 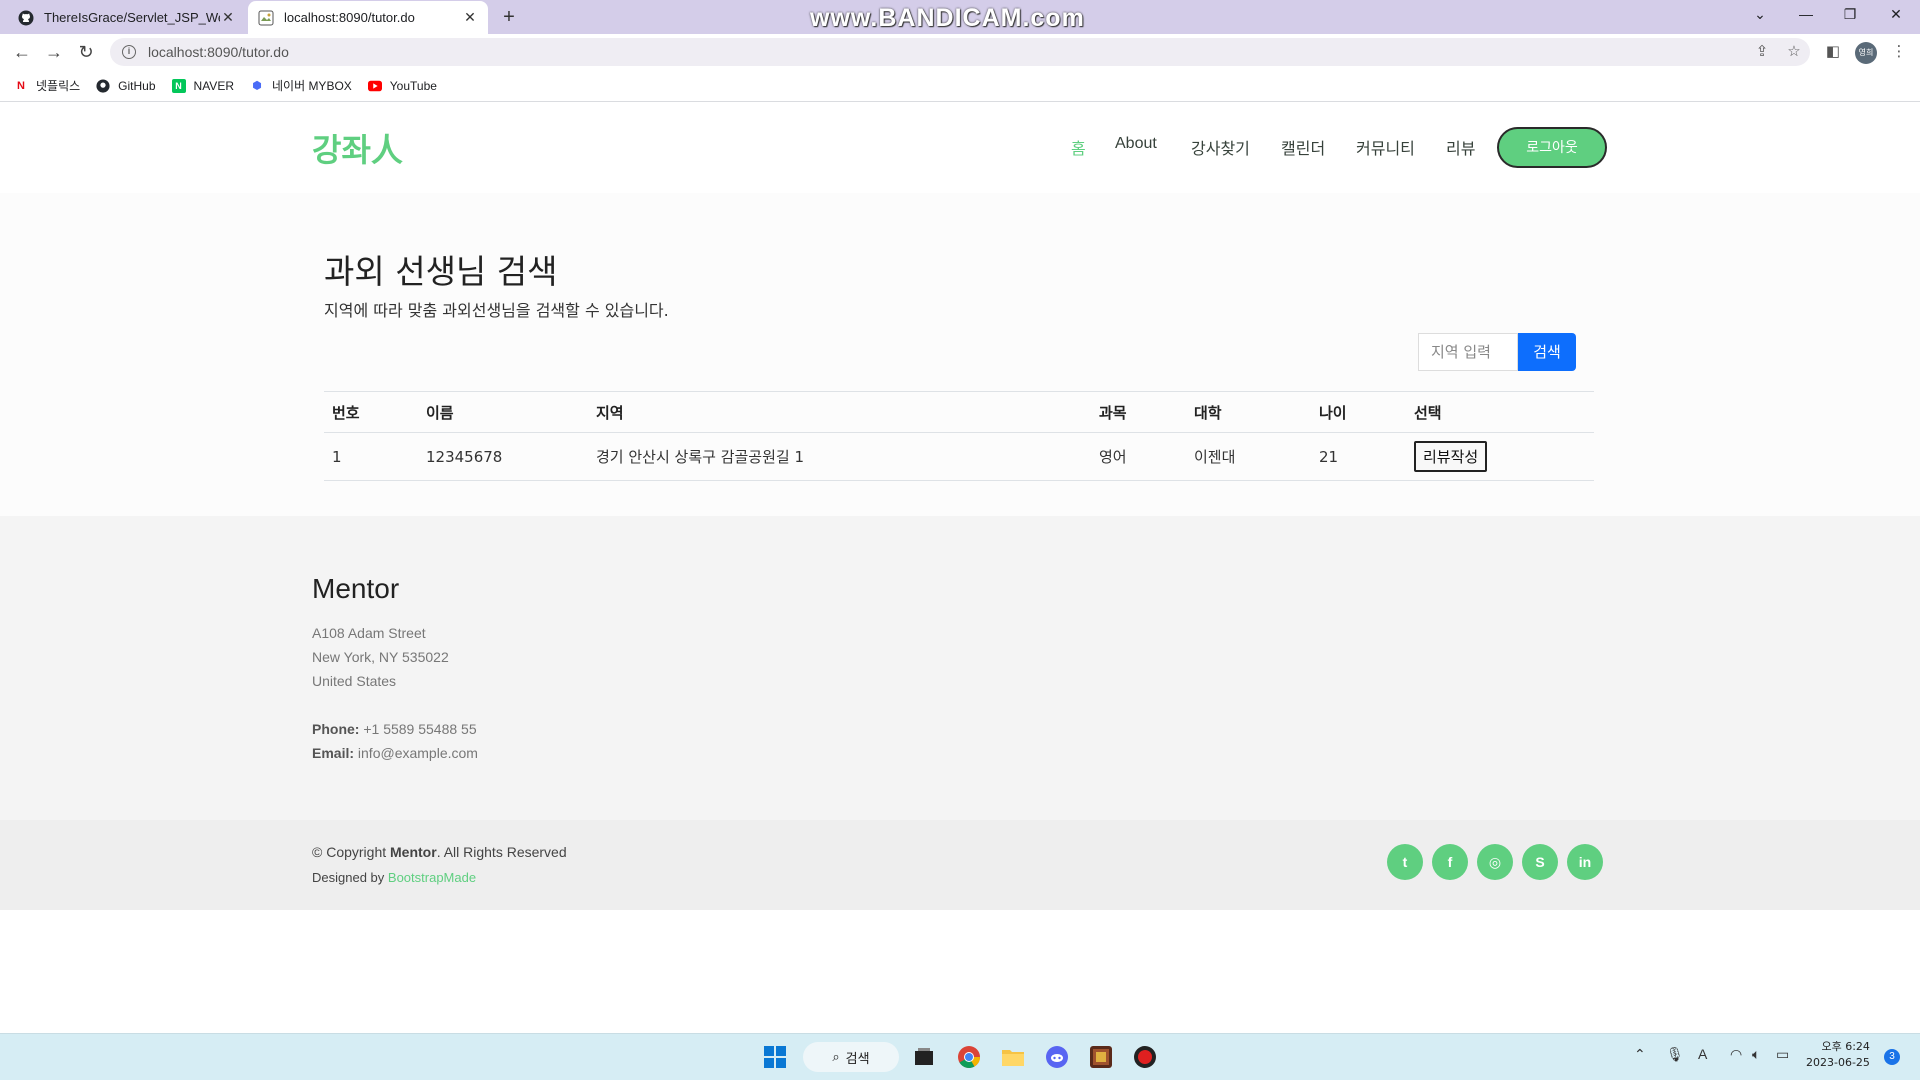 I want to click on tab-tutor: localhost:8090/tutor.do ✕, so click(x=368, y=17).